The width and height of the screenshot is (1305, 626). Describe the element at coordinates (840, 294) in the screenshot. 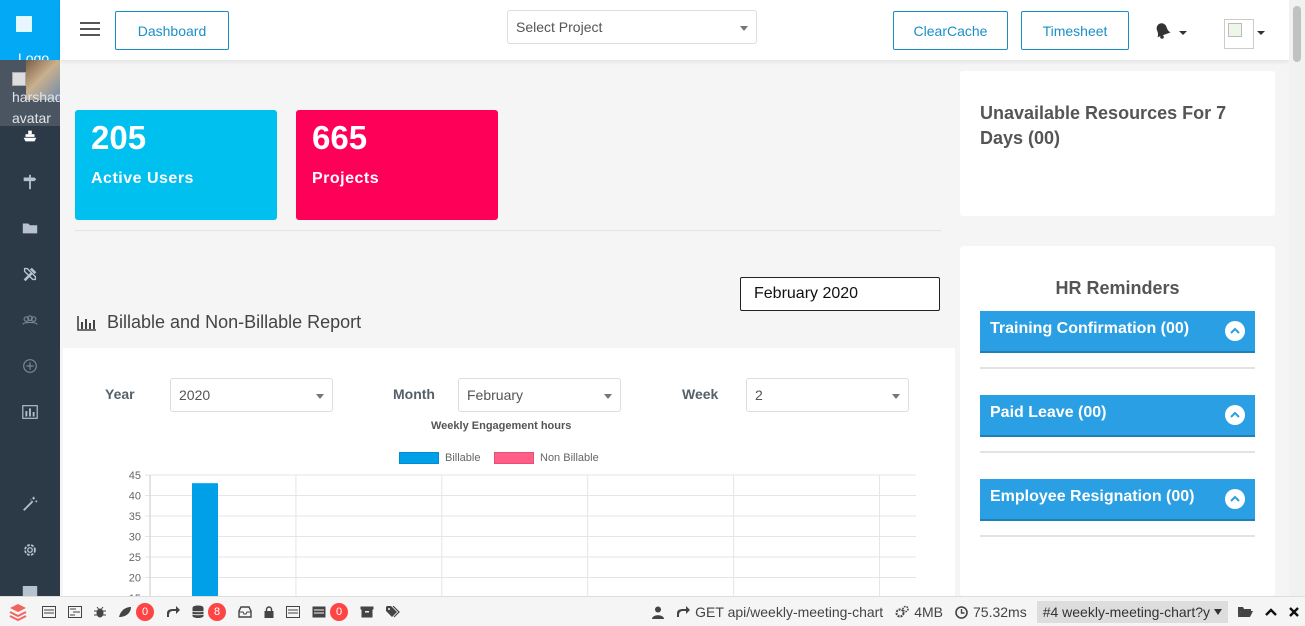

I see `month-picker-input: February 2020` at that location.